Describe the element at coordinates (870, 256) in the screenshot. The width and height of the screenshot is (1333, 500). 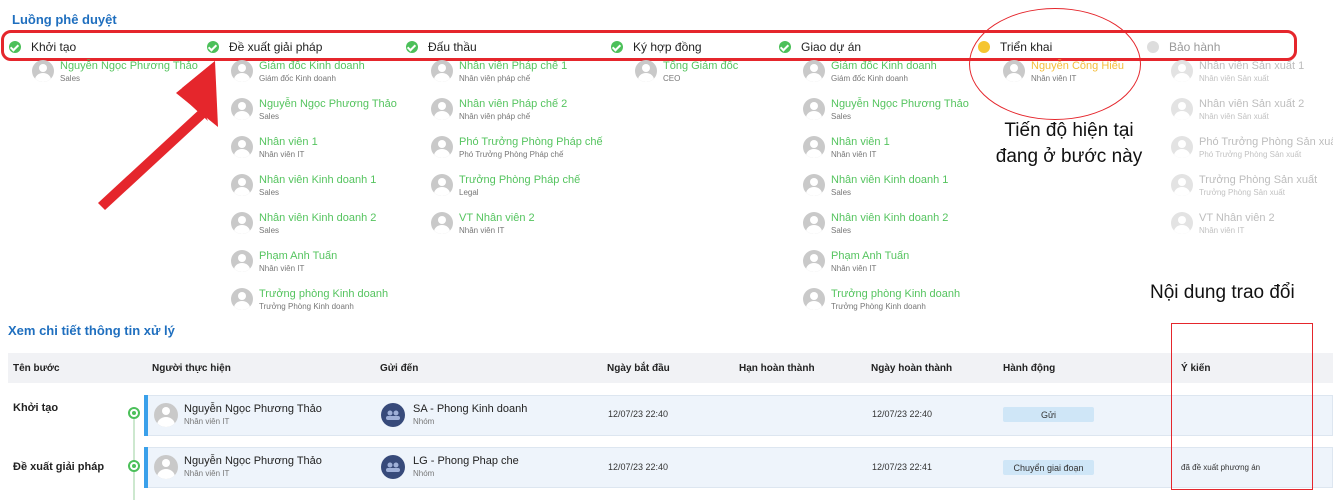
I see `approver-name: Phạm Anh Tuấn` at that location.